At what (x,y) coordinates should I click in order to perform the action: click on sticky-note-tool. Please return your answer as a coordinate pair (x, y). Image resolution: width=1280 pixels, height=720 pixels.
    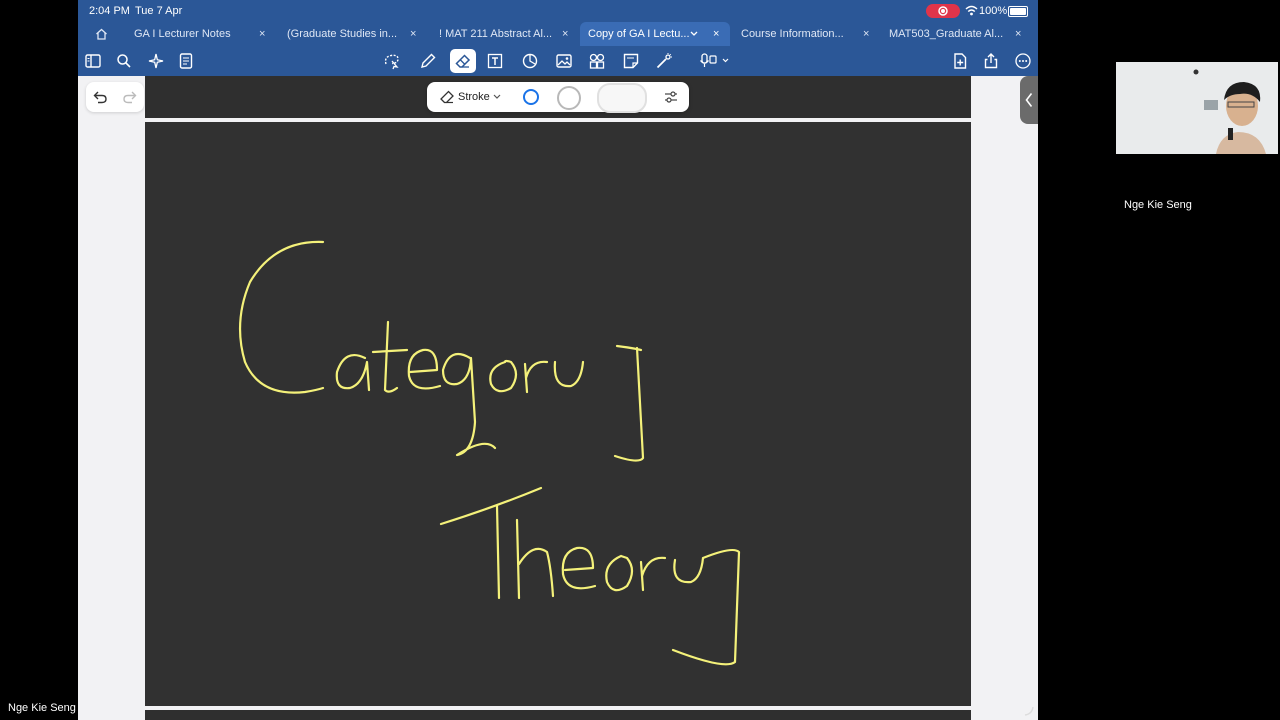
    Looking at the image, I should click on (631, 61).